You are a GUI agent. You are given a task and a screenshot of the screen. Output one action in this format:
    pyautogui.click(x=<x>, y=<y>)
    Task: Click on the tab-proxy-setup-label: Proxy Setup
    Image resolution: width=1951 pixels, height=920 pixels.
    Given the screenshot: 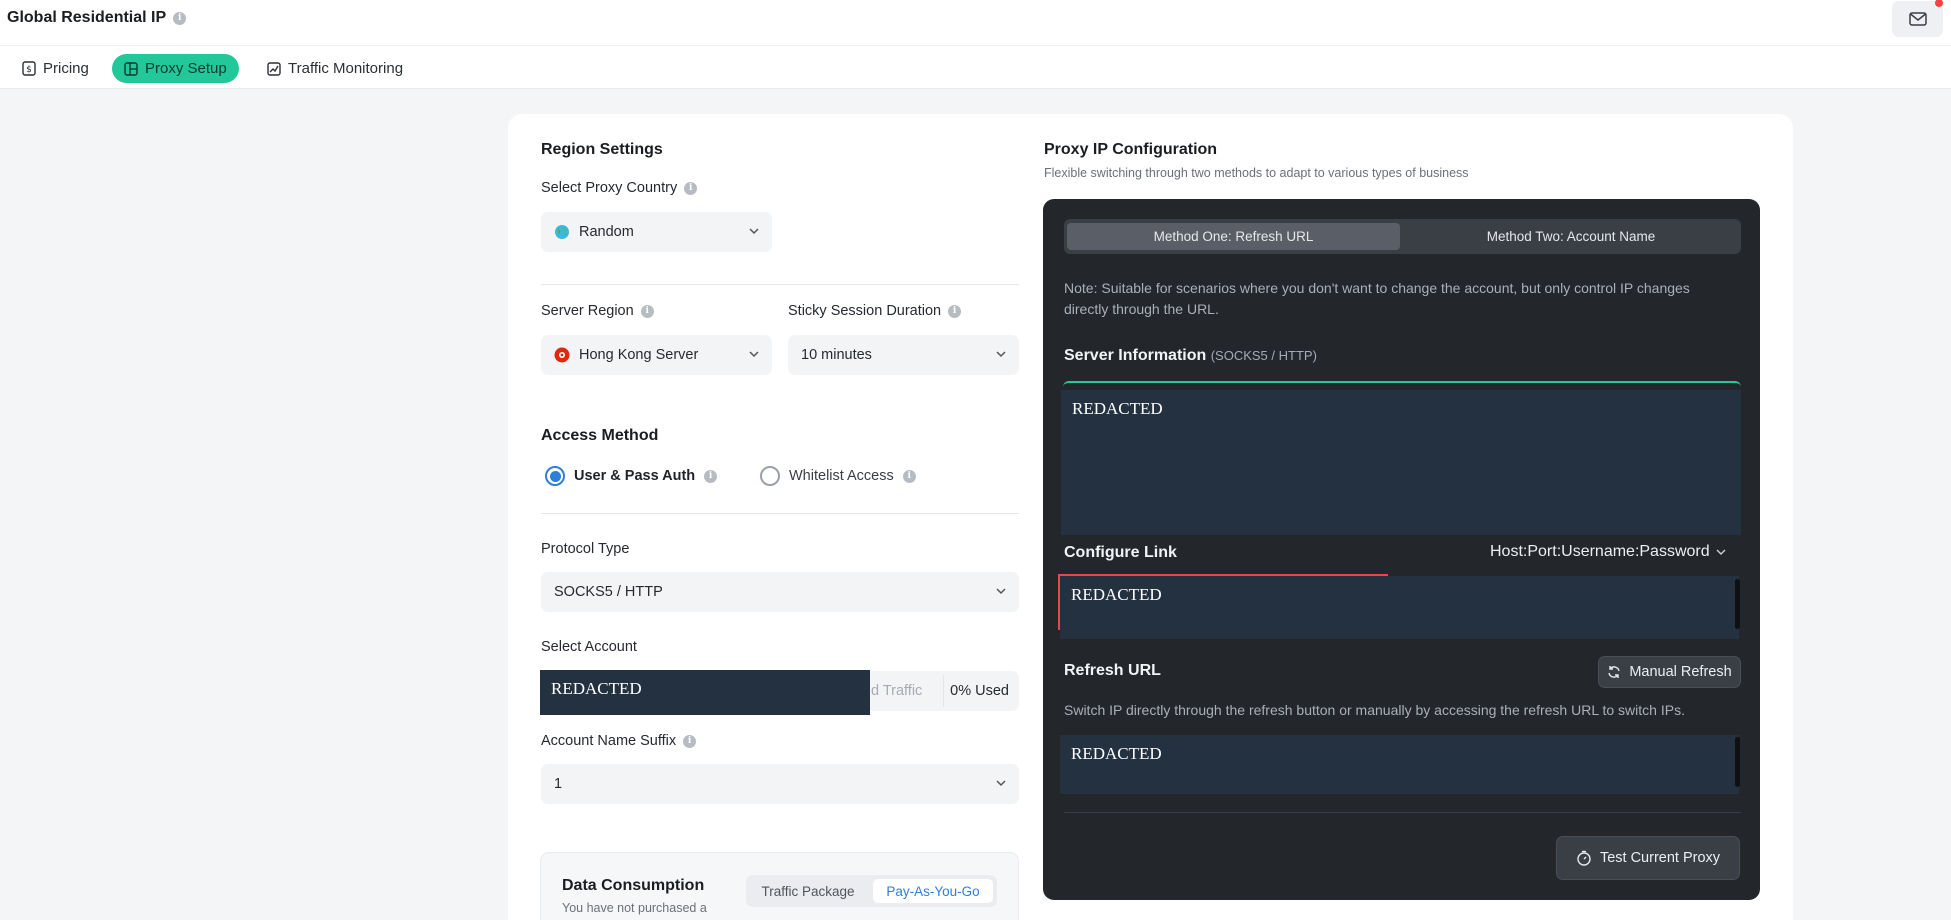 What is the action you would take?
    pyautogui.click(x=186, y=68)
    